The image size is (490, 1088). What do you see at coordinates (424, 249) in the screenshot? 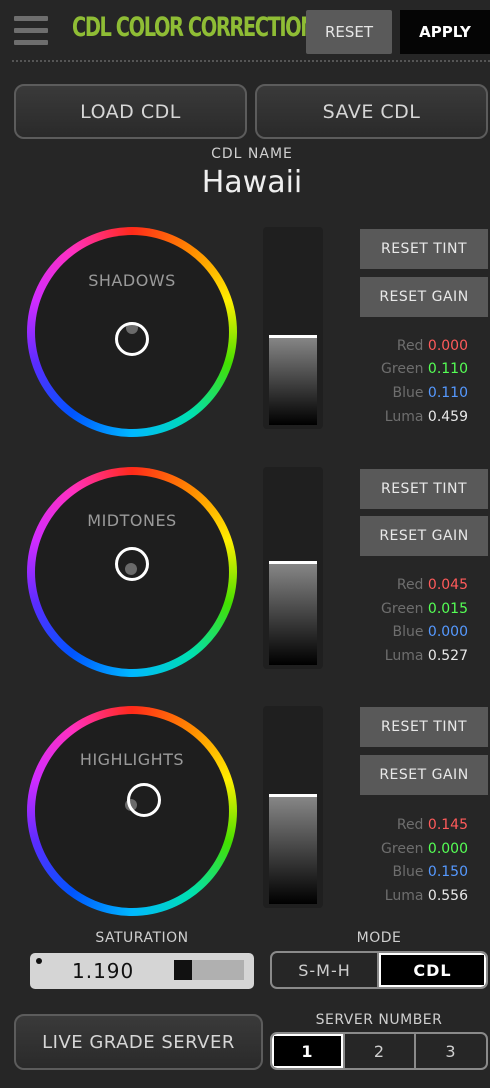
I see `shadows-reset-tint-button: RESET TINT` at bounding box center [424, 249].